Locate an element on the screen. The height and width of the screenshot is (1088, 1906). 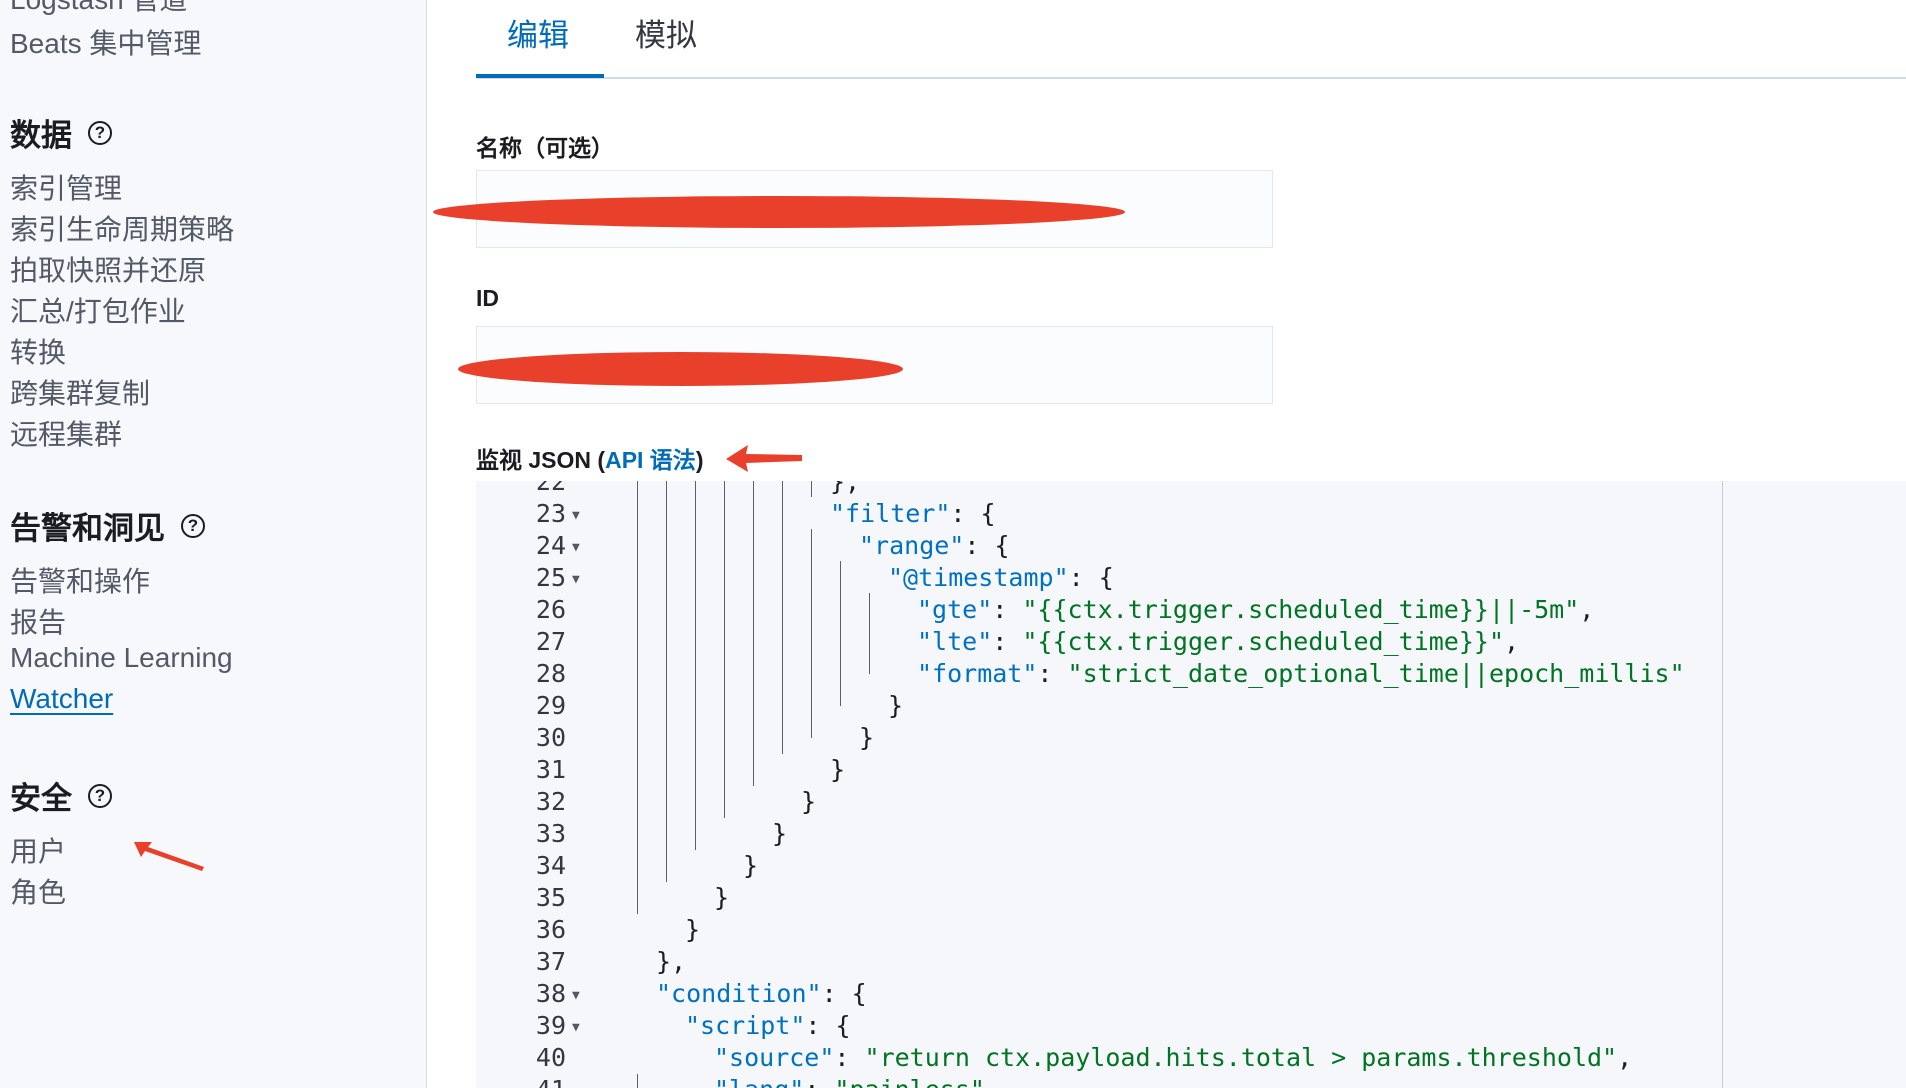
sidebar-item-index-management: 索引管理 is located at coordinates (66, 187).